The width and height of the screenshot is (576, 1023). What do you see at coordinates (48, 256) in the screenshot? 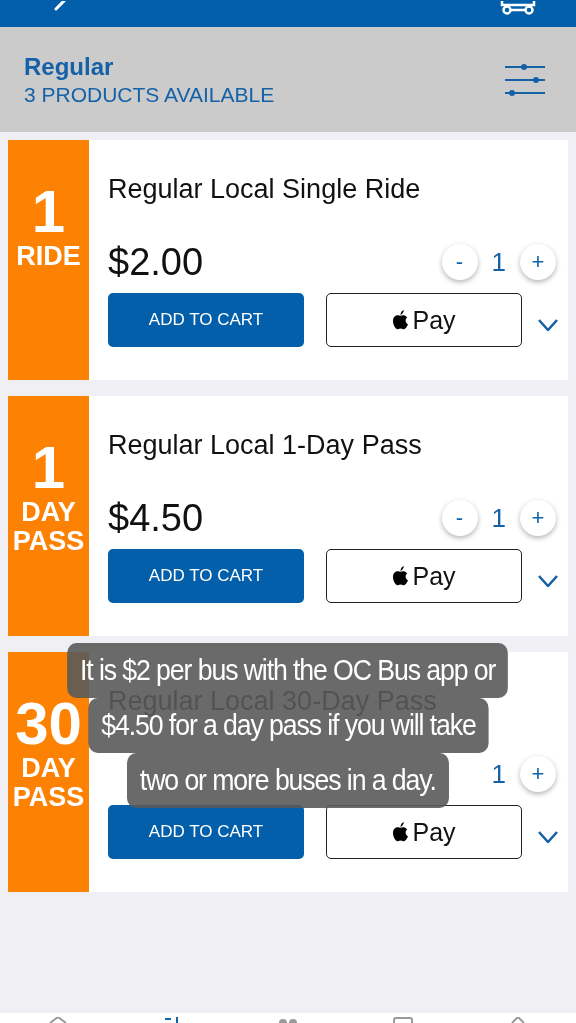
I see `badge-label: RIDE` at bounding box center [48, 256].